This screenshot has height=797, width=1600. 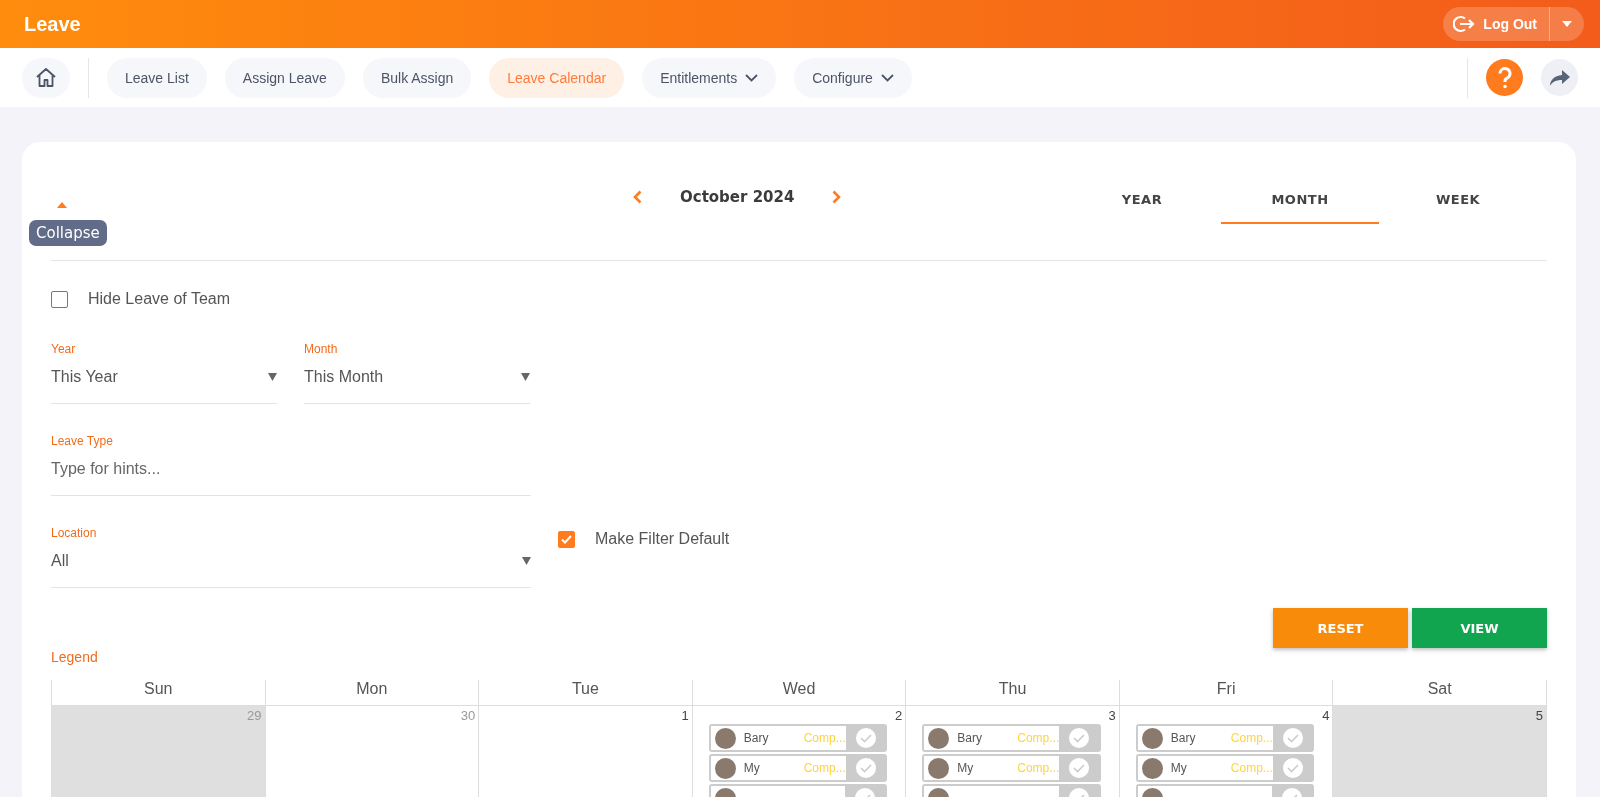 I want to click on weekday-header: Fri, so click(x=1226, y=693).